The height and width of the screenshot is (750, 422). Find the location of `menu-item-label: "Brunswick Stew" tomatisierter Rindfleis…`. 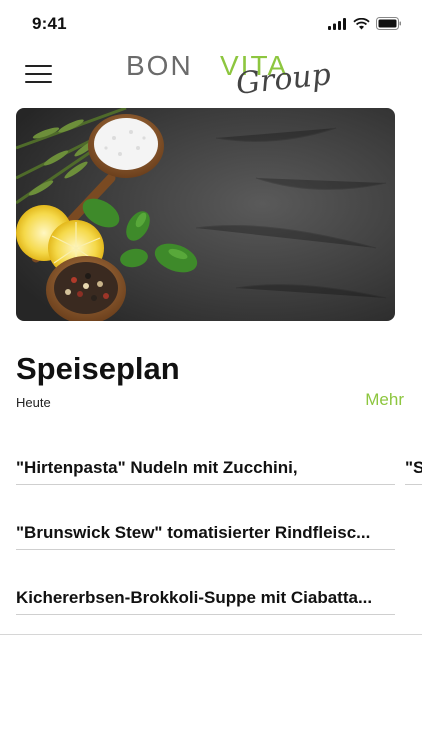

menu-item-label: "Brunswick Stew" tomatisierter Rindfleis… is located at coordinates (193, 532).